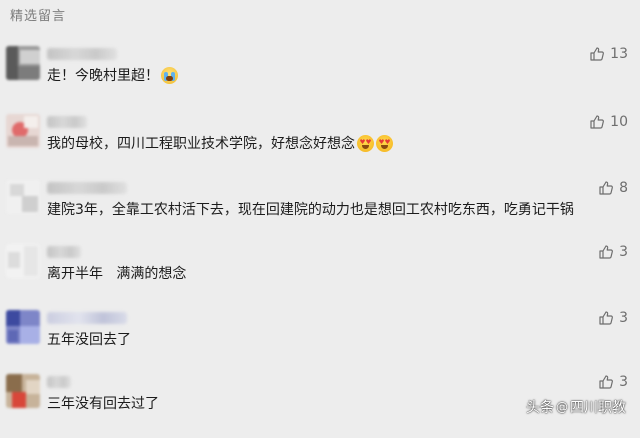 Image resolution: width=640 pixels, height=438 pixels. What do you see at coordinates (540, 408) in the screenshot?
I see `watermark-brand: 头条` at bounding box center [540, 408].